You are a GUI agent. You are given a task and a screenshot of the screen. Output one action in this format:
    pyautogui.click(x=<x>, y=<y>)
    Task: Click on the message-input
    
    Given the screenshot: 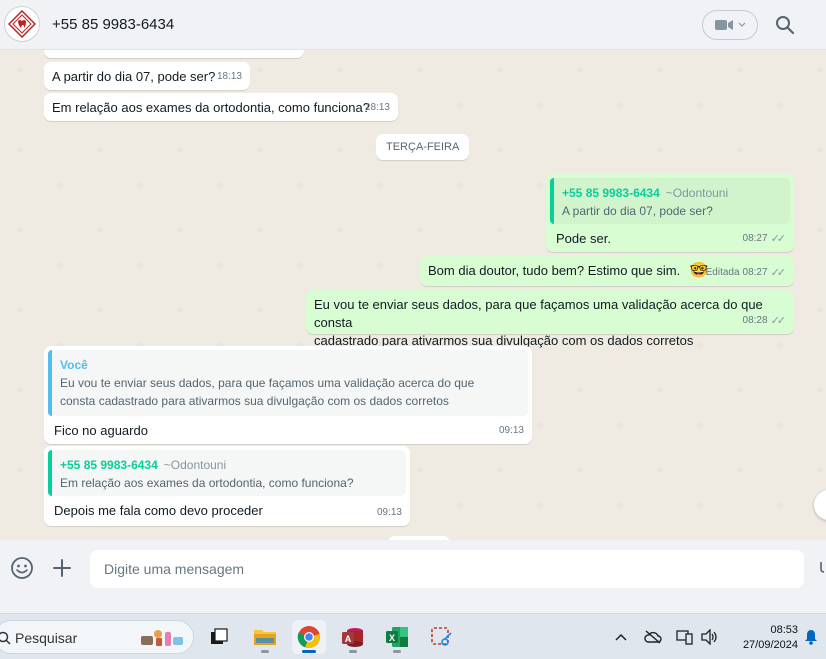 What is the action you would take?
    pyautogui.click(x=447, y=569)
    